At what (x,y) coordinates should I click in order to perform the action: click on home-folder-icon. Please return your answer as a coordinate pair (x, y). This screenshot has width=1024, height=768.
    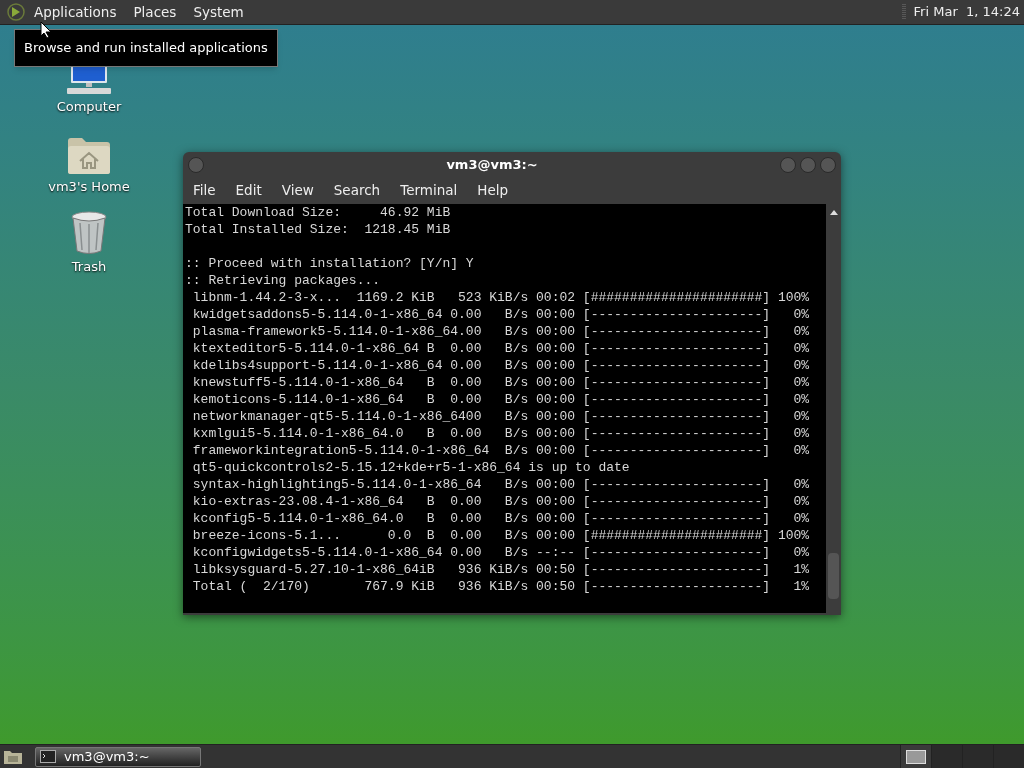
    Looking at the image, I should click on (89, 156).